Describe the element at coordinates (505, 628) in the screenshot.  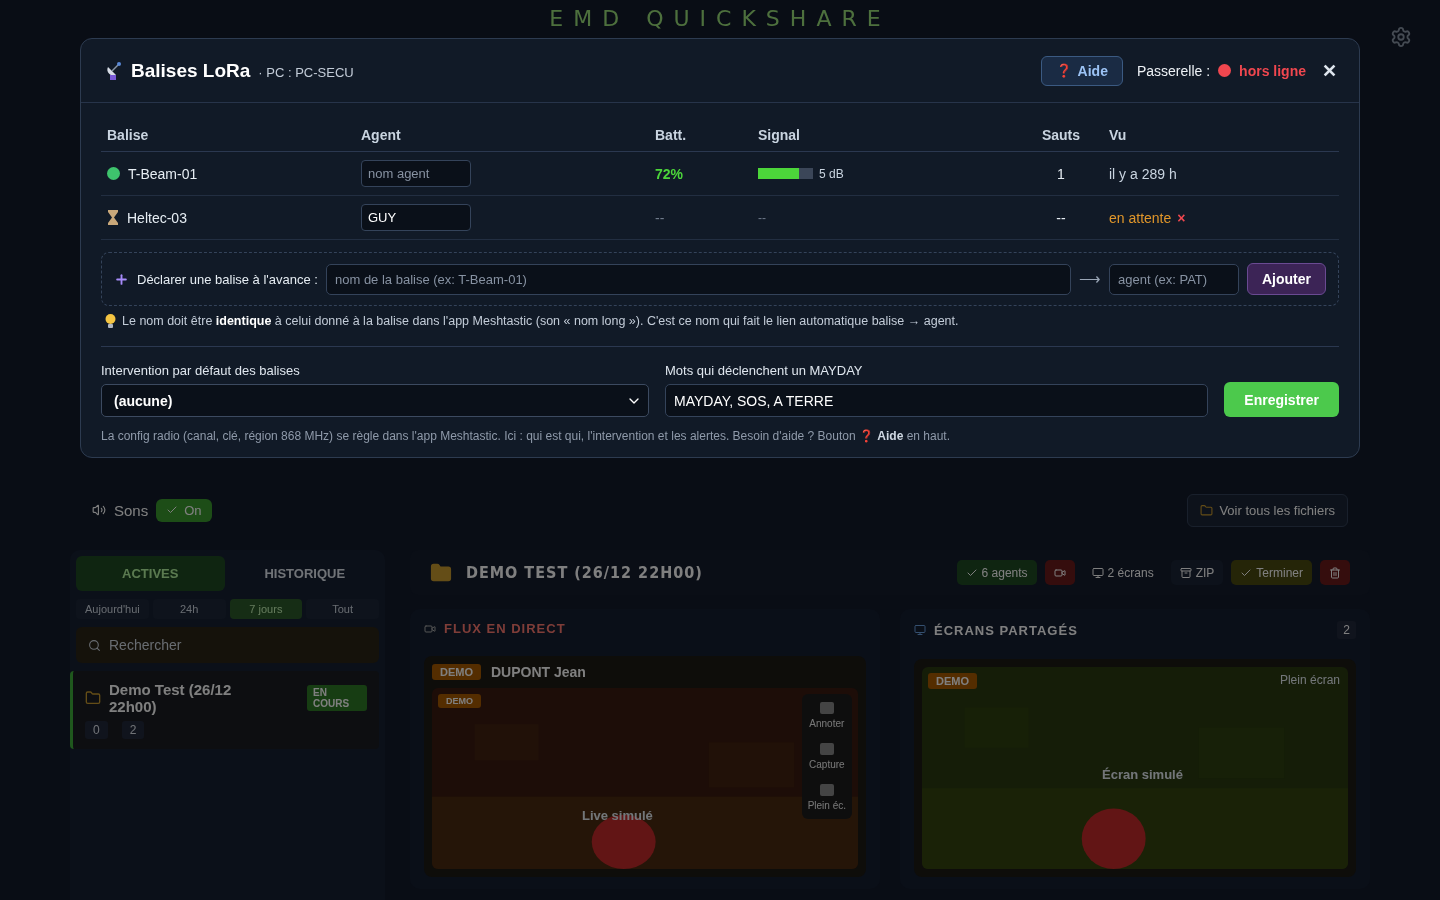
I see `panel-title: FLUX EN DIRECT` at that location.